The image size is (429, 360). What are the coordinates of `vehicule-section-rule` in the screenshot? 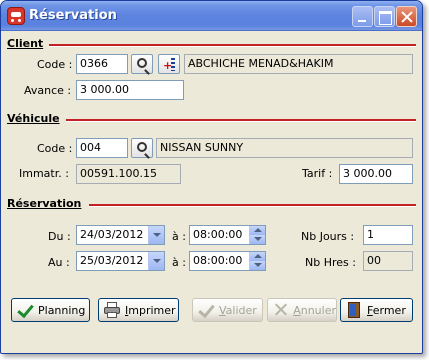 It's located at (241, 120).